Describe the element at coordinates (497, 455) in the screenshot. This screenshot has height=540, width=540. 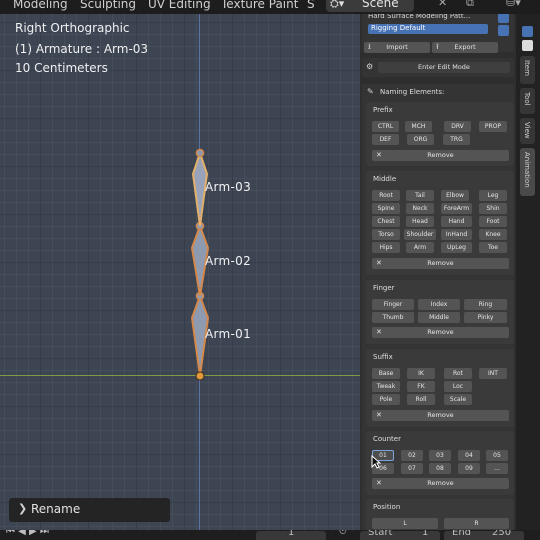
I see `counter-05-button: 05` at that location.